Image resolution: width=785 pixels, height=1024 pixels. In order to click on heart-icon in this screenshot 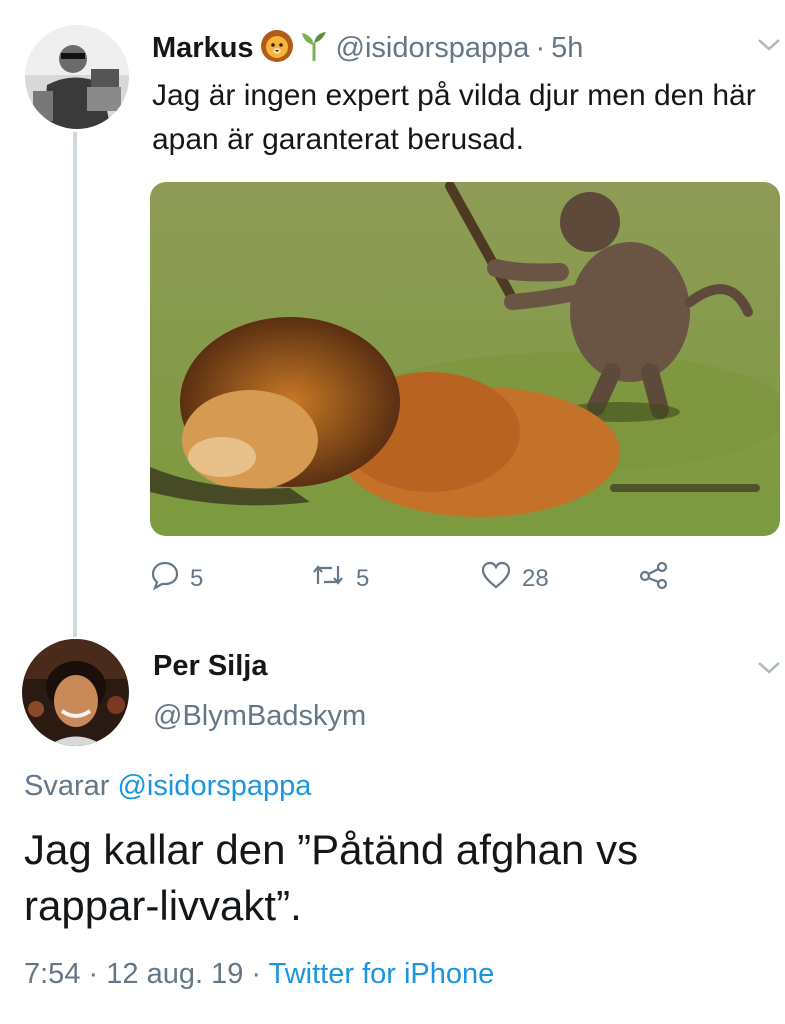, I will do `click(501, 578)`.